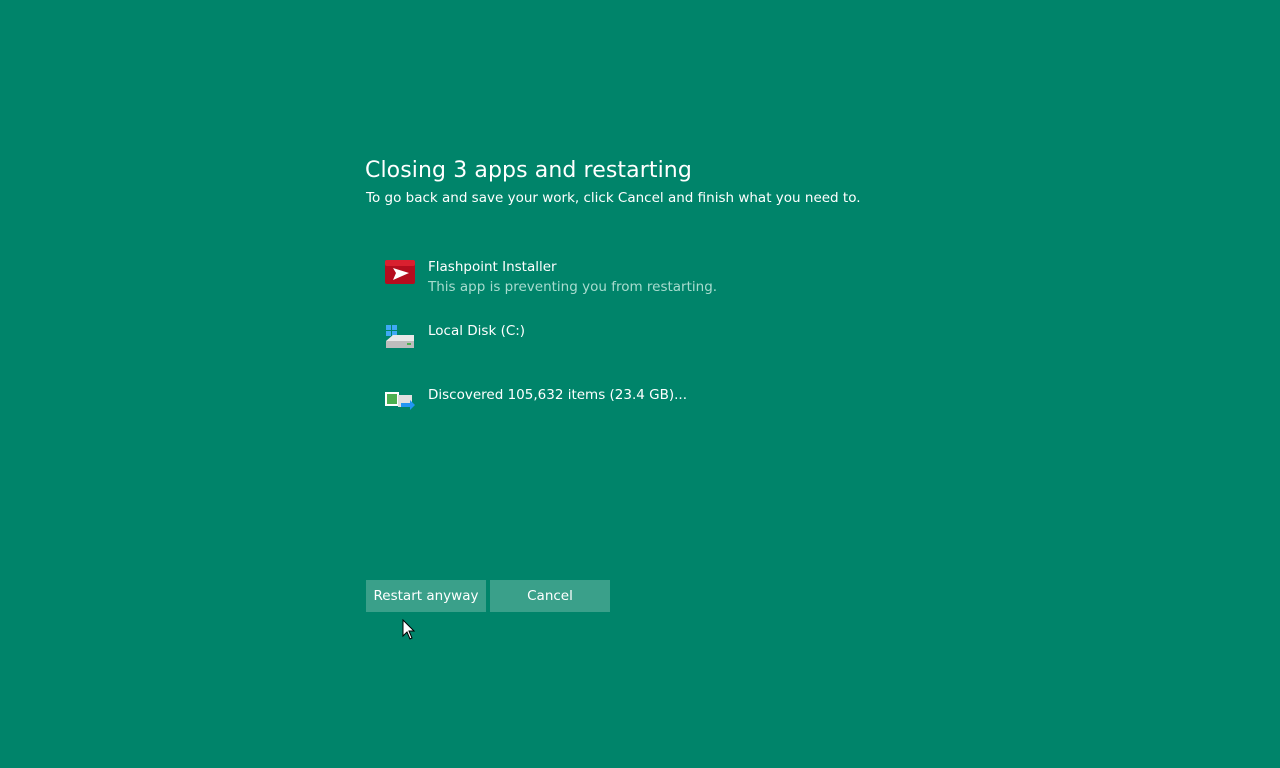  What do you see at coordinates (426, 596) in the screenshot?
I see `restart-anyway-button: Restart anyway` at bounding box center [426, 596].